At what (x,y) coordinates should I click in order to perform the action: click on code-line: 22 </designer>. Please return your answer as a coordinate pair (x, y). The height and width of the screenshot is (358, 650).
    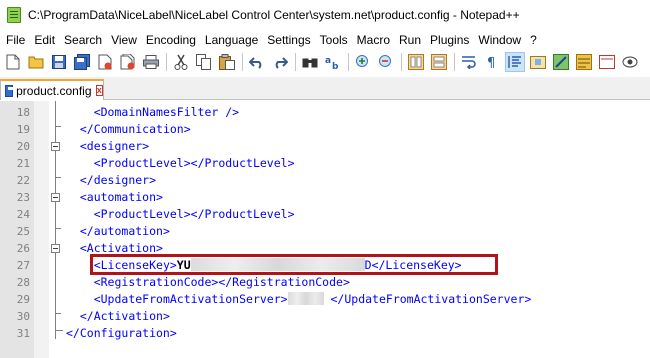
    Looking at the image, I should click on (325, 180).